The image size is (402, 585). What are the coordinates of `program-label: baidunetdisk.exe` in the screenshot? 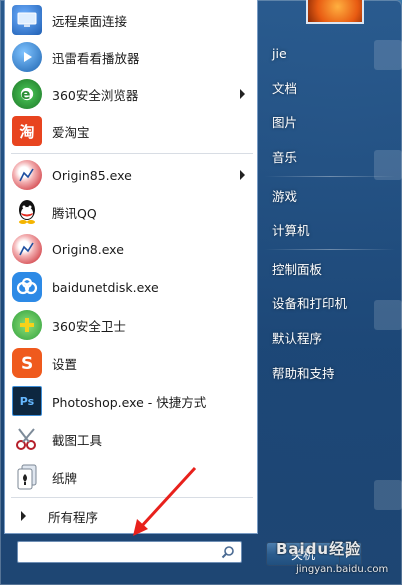 It's located at (105, 287).